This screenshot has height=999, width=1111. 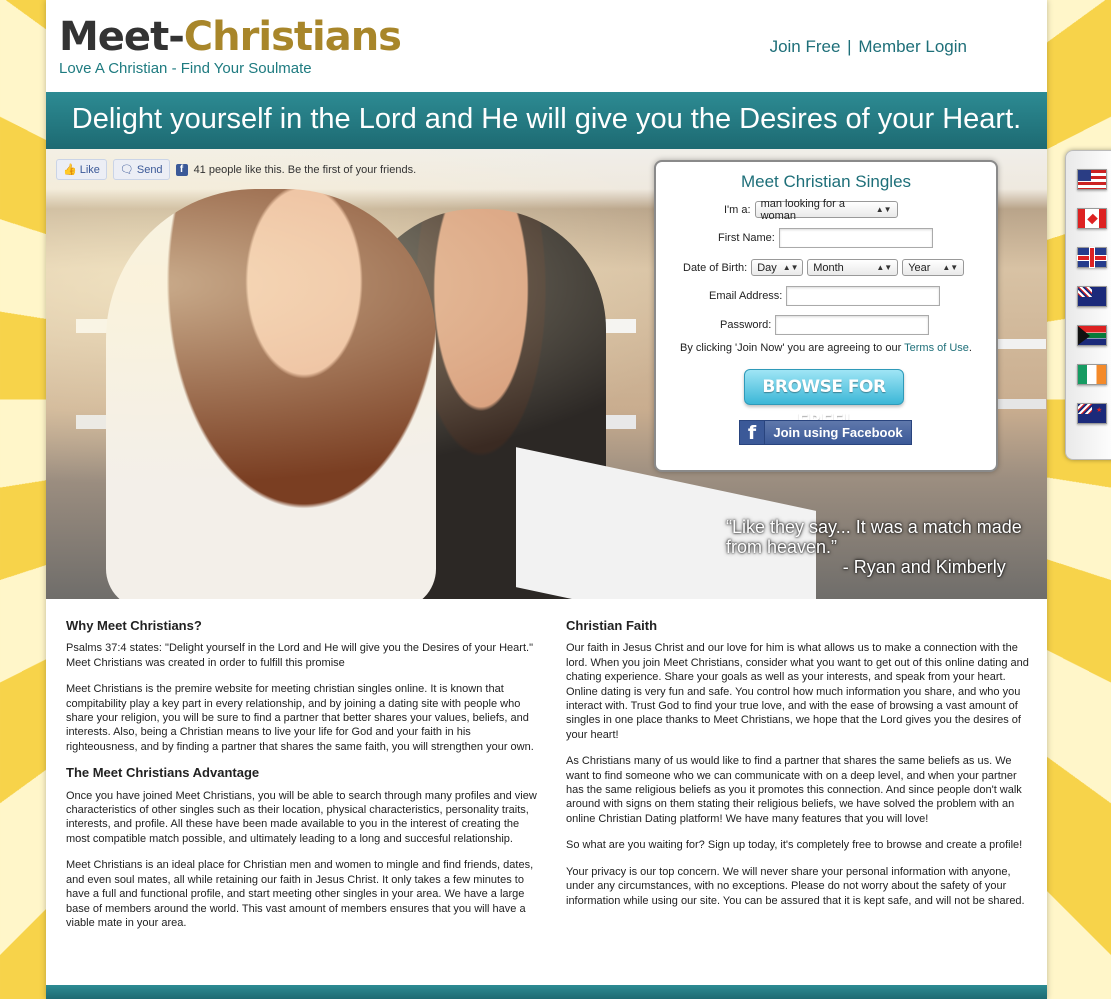 I want to click on thumbs-up-icon: 👍, so click(x=70, y=170).